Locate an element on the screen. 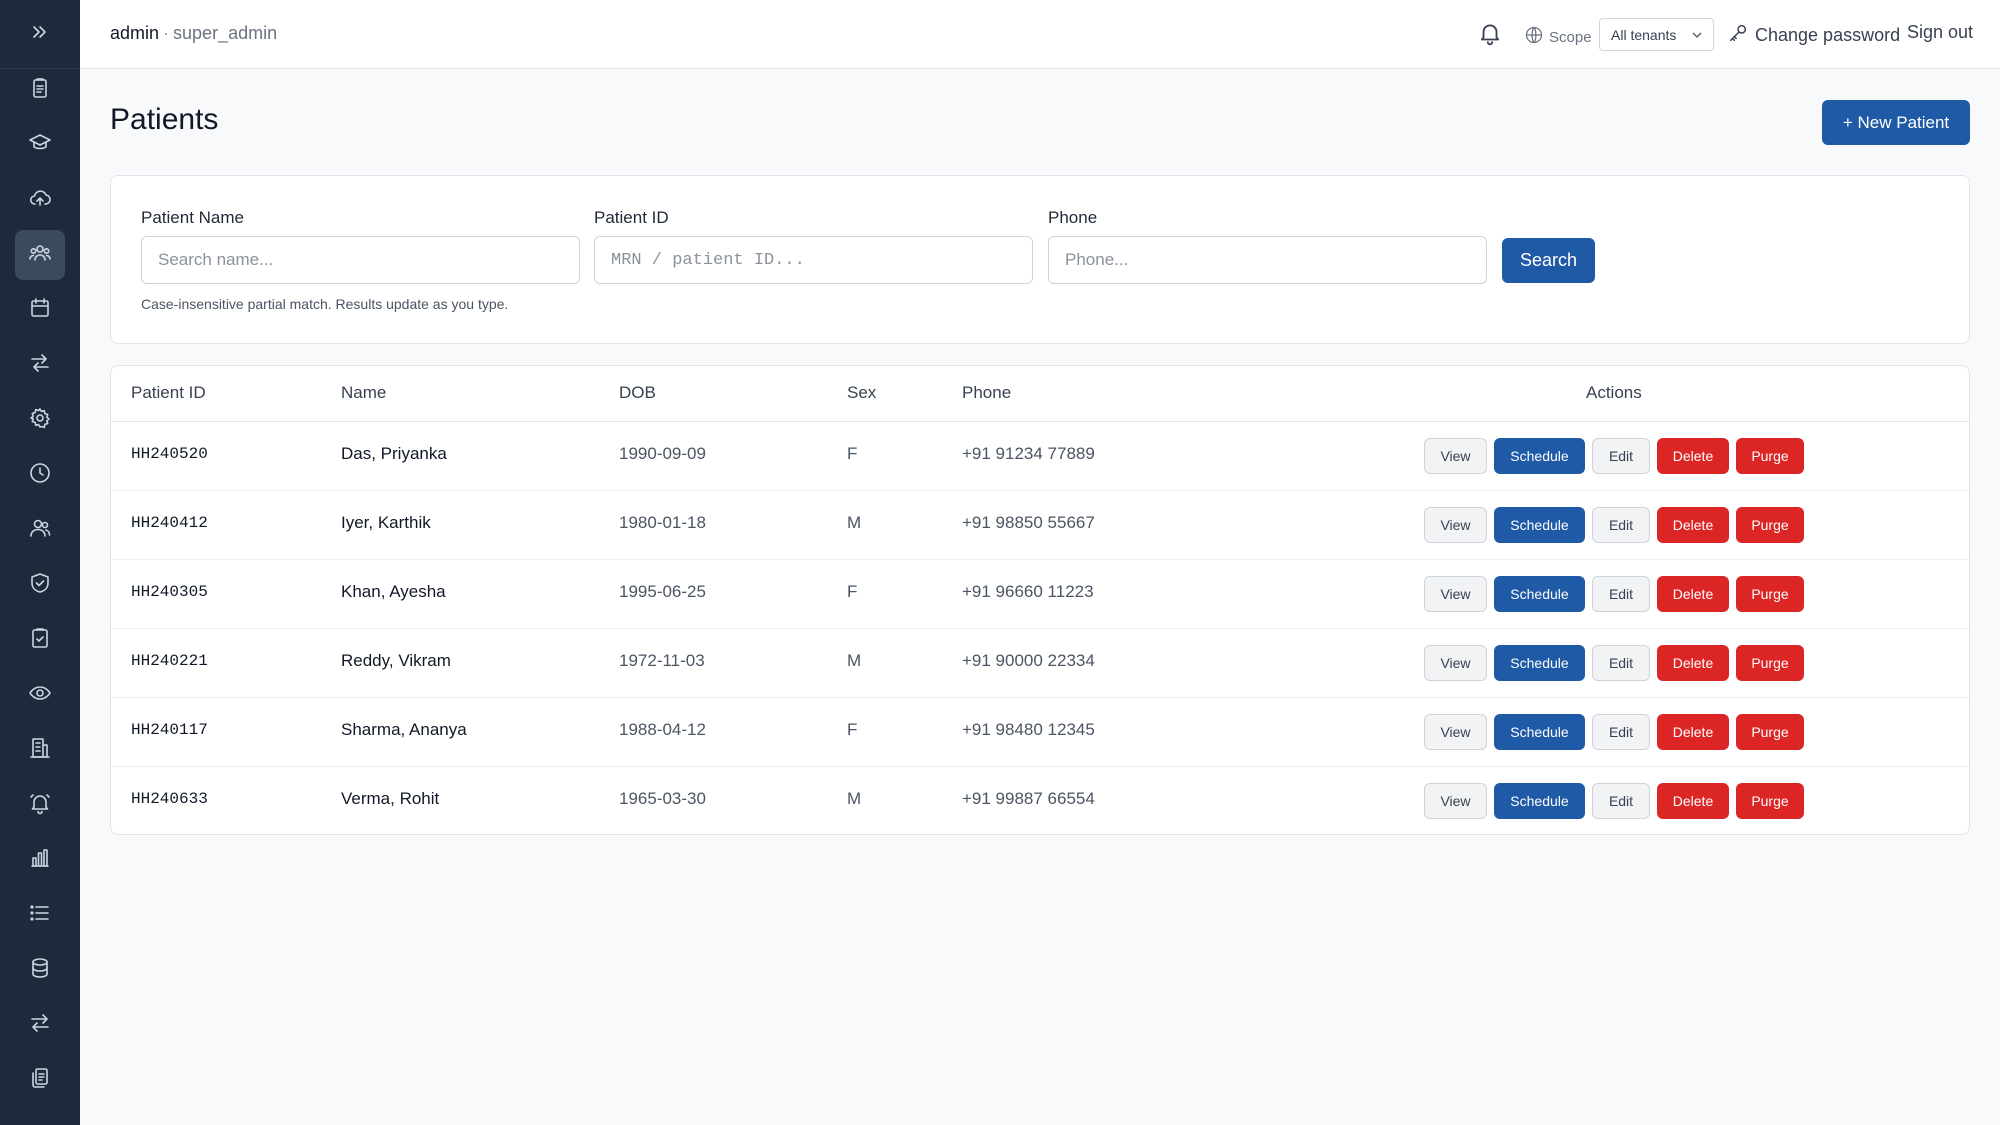  user-role: super_admin is located at coordinates (225, 33).